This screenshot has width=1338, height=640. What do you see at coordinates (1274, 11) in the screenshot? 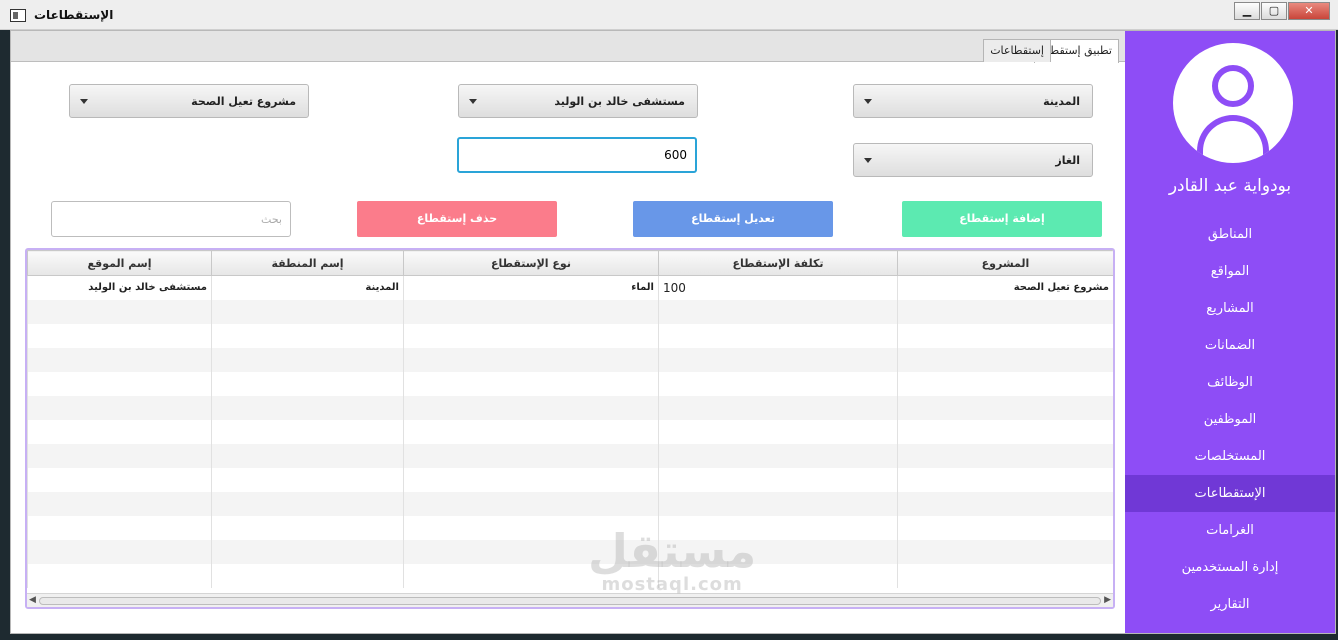
I see `maximize-icon: ▢` at bounding box center [1274, 11].